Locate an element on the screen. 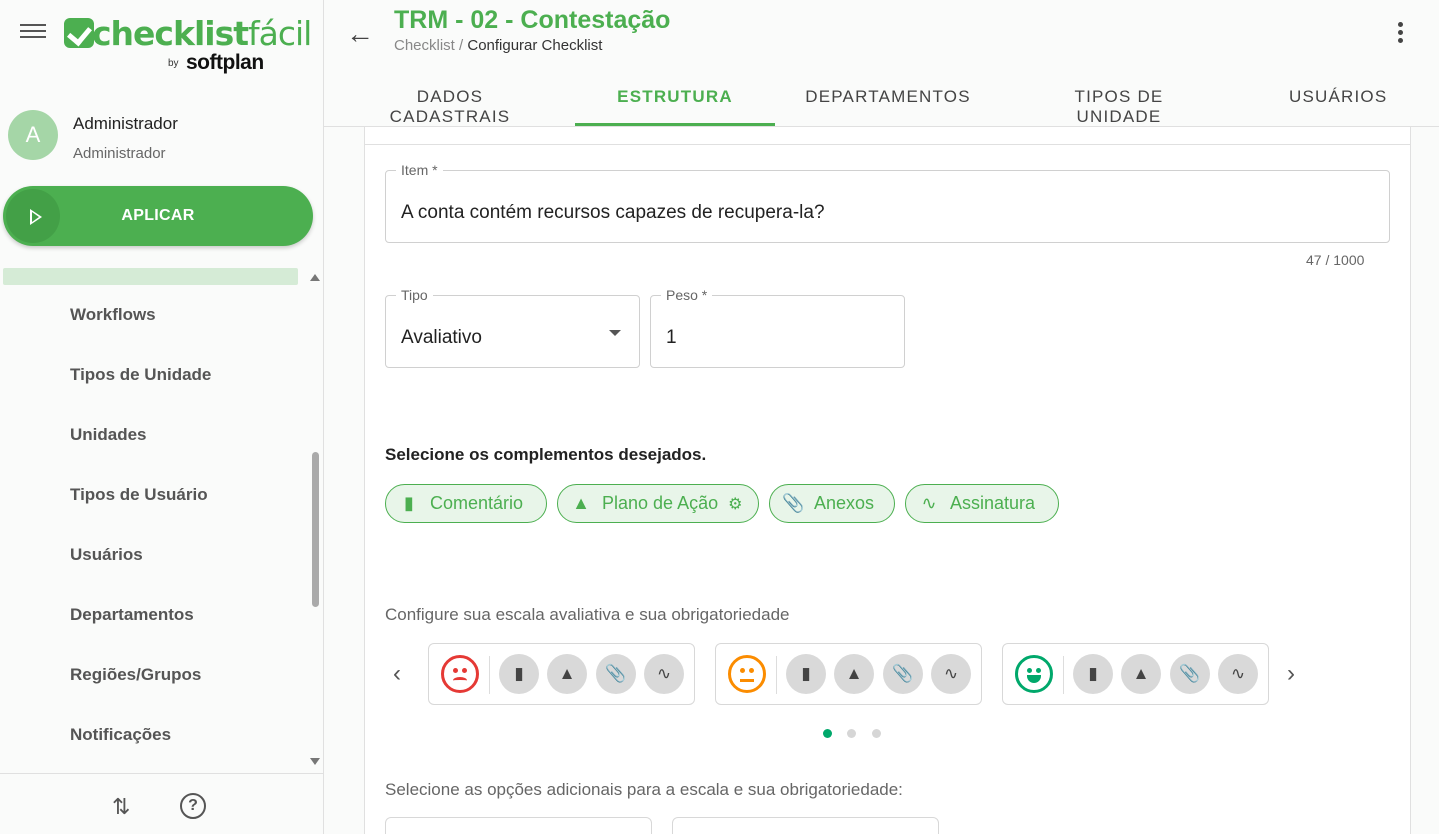 Image resolution: width=1439 pixels, height=834 pixels. chip-label: Comentário is located at coordinates (477, 503).